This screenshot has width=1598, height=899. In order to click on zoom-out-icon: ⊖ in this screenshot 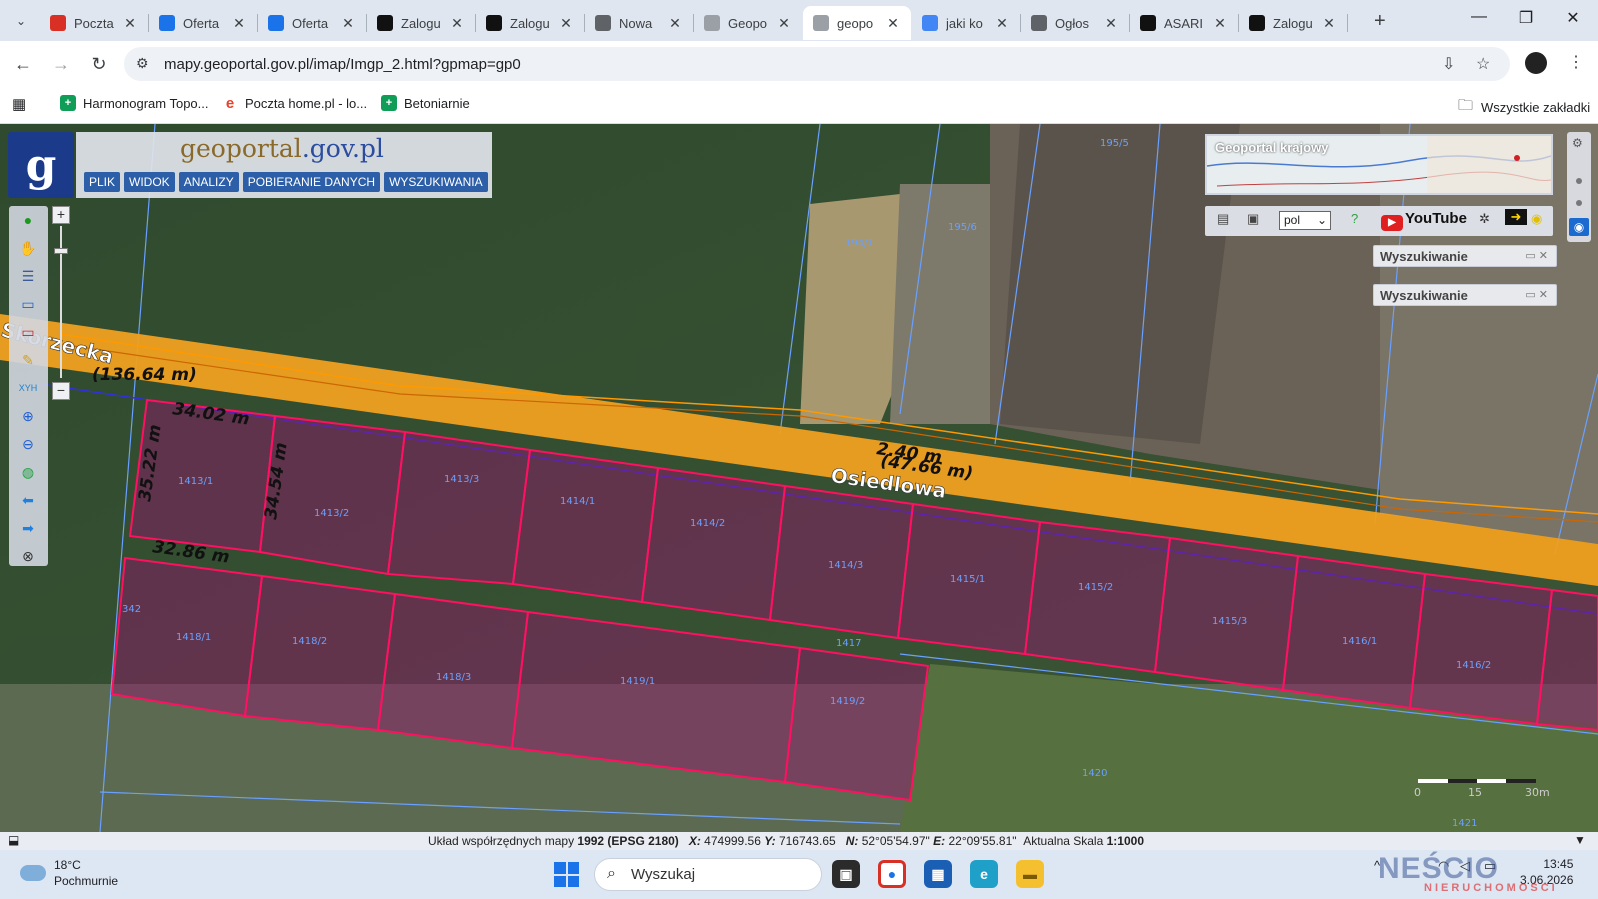, I will do `click(28, 444)`.